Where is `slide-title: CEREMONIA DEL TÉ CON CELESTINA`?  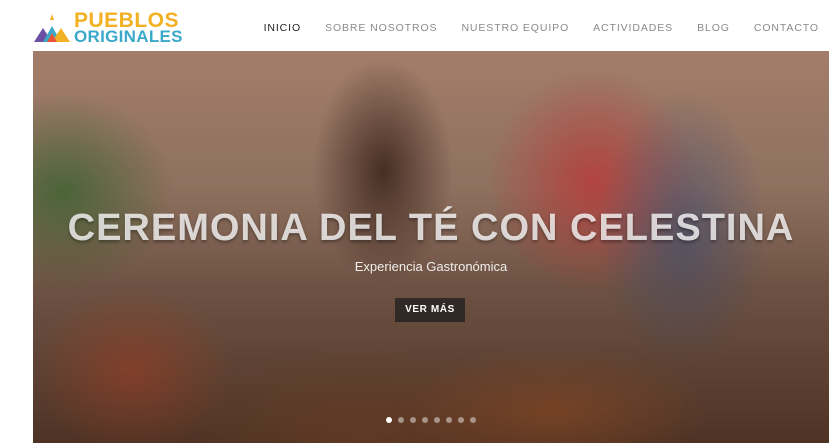
slide-title: CEREMONIA DEL TÉ CON CELESTINA is located at coordinates (431, 228).